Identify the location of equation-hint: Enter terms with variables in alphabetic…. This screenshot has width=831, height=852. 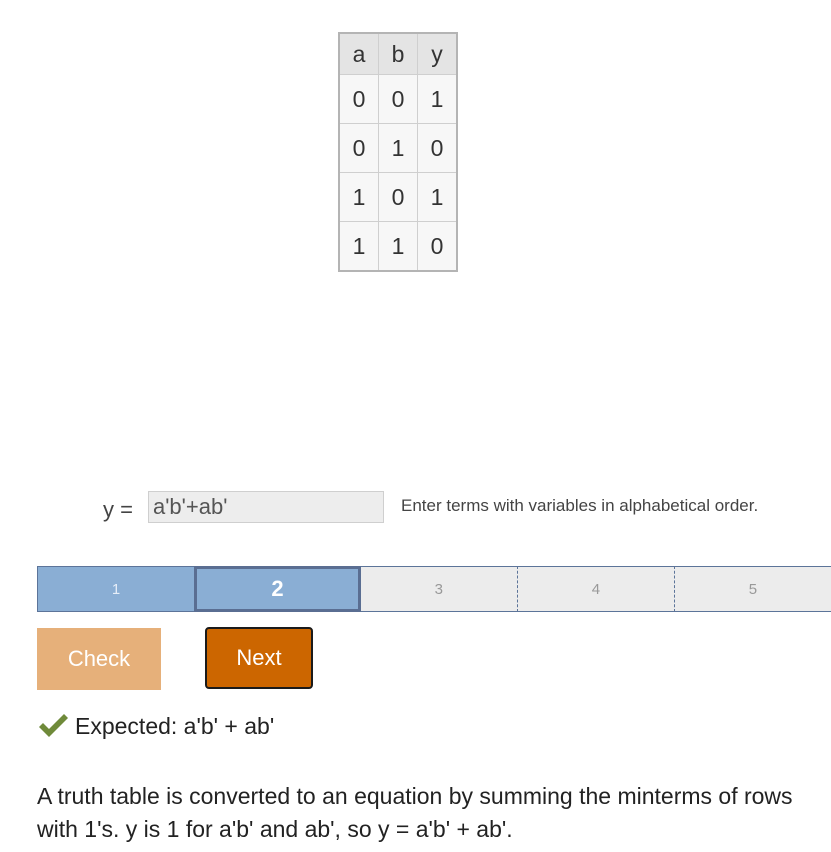
(580, 505).